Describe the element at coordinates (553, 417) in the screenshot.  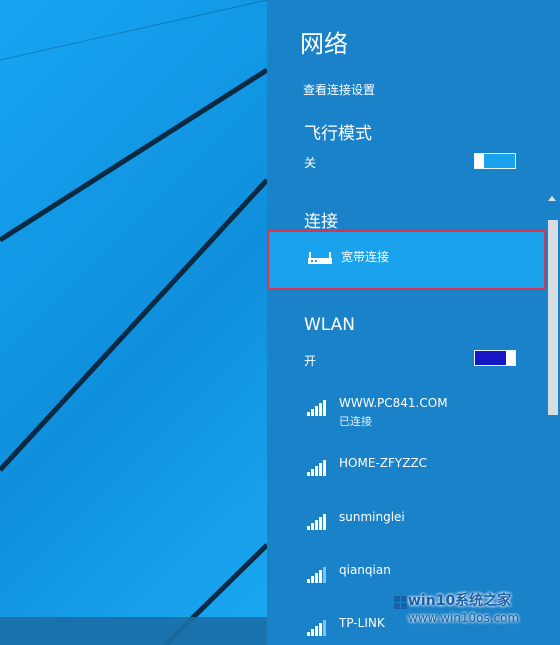
I see `panel-scrollbar` at that location.